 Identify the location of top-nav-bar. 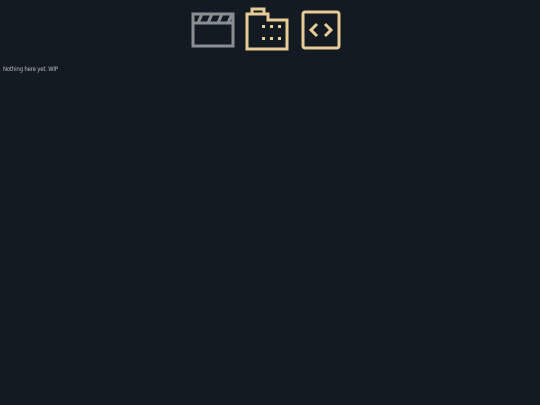
(270, 28).